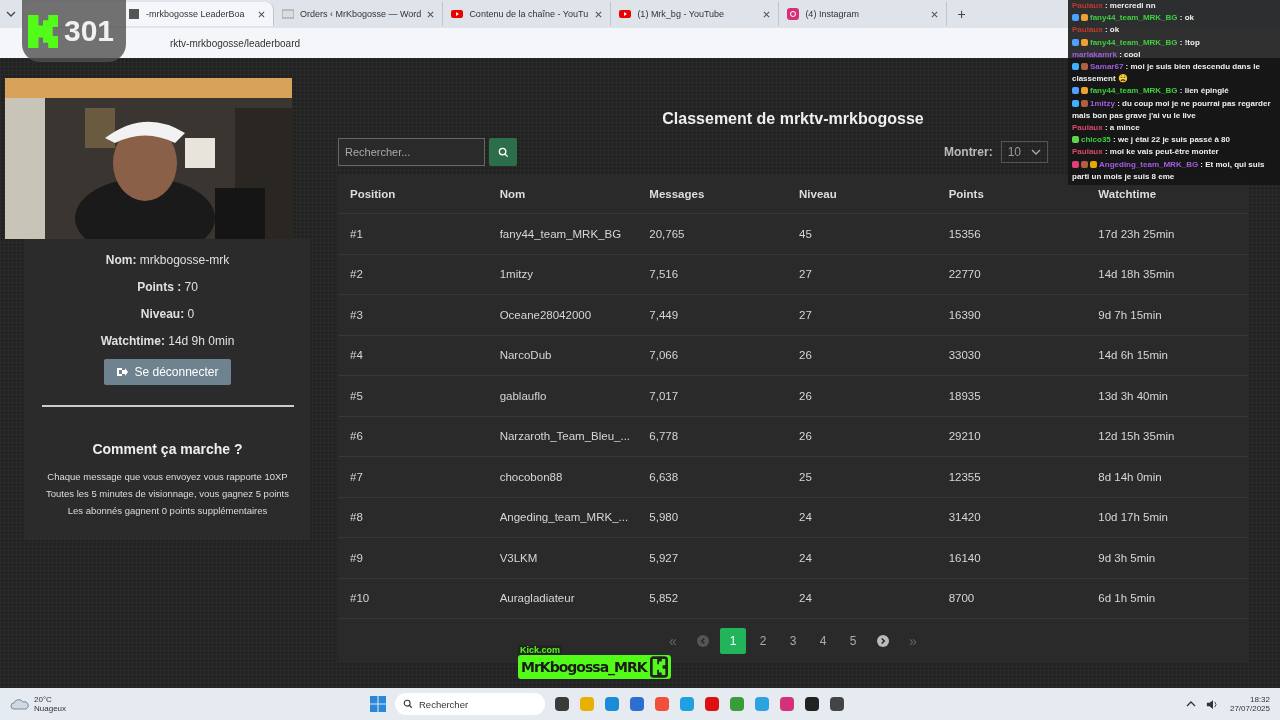 This screenshot has height=720, width=1280. What do you see at coordinates (965, 517) in the screenshot?
I see `table-cell-text: 31420` at bounding box center [965, 517].